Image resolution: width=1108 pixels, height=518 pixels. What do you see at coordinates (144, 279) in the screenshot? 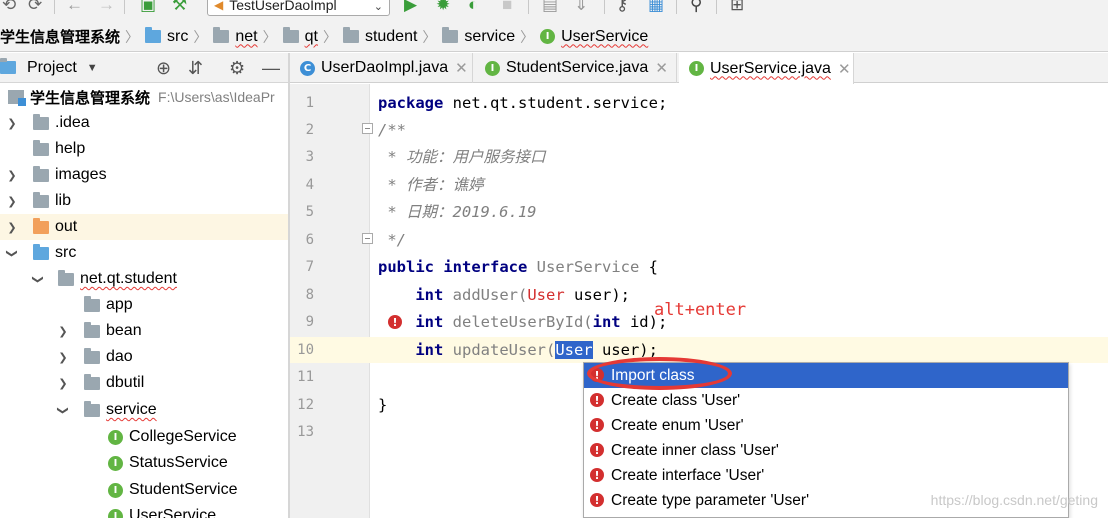
I see `tree-item-net-qt-student: ❯ net.qt.student` at bounding box center [144, 279].